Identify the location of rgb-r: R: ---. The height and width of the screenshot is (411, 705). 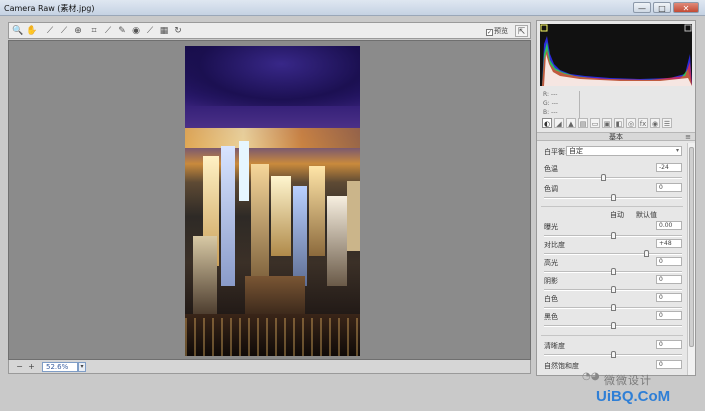
(550, 94).